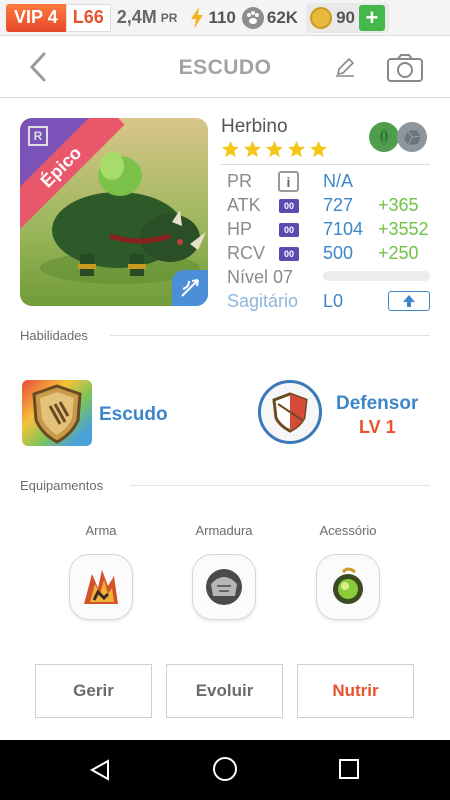 The height and width of the screenshot is (800, 450). Describe the element at coordinates (289, 230) in the screenshot. I see `stat-hp-chip: 00` at that location.